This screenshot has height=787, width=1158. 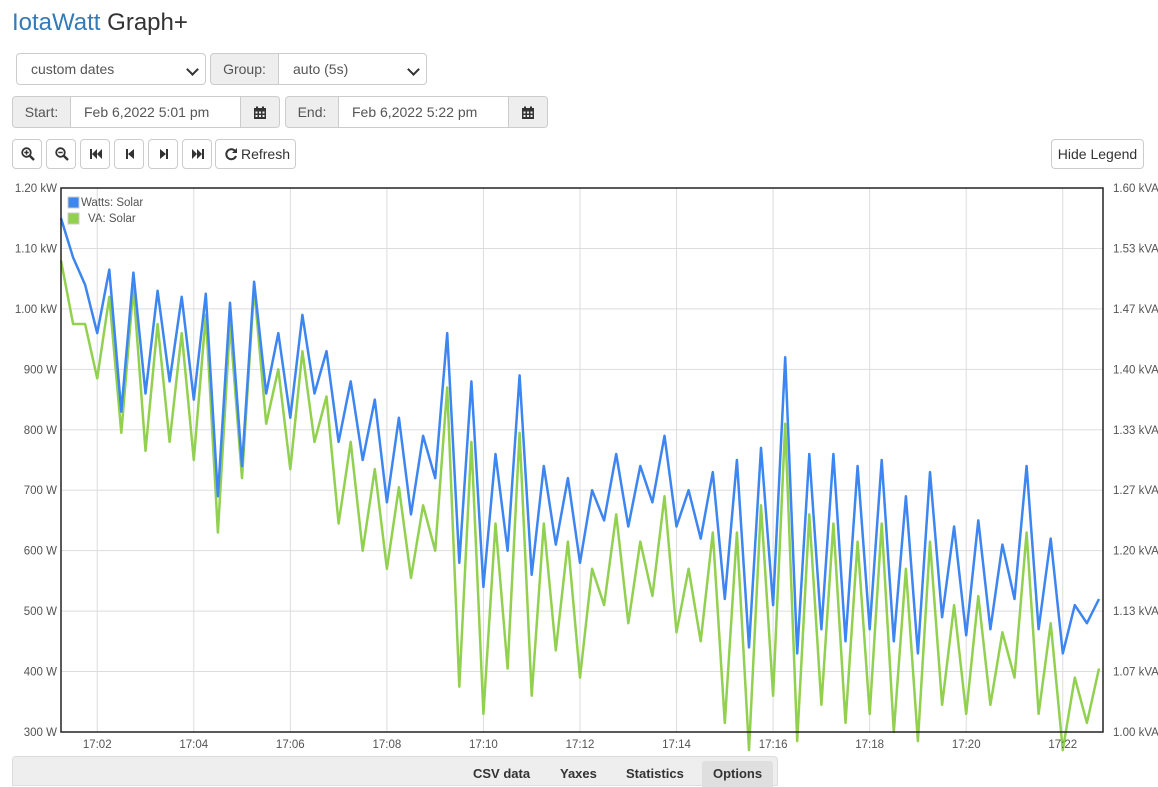 What do you see at coordinates (1135, 552) in the screenshot?
I see `y-right-tick-label: 1.20 kVA` at bounding box center [1135, 552].